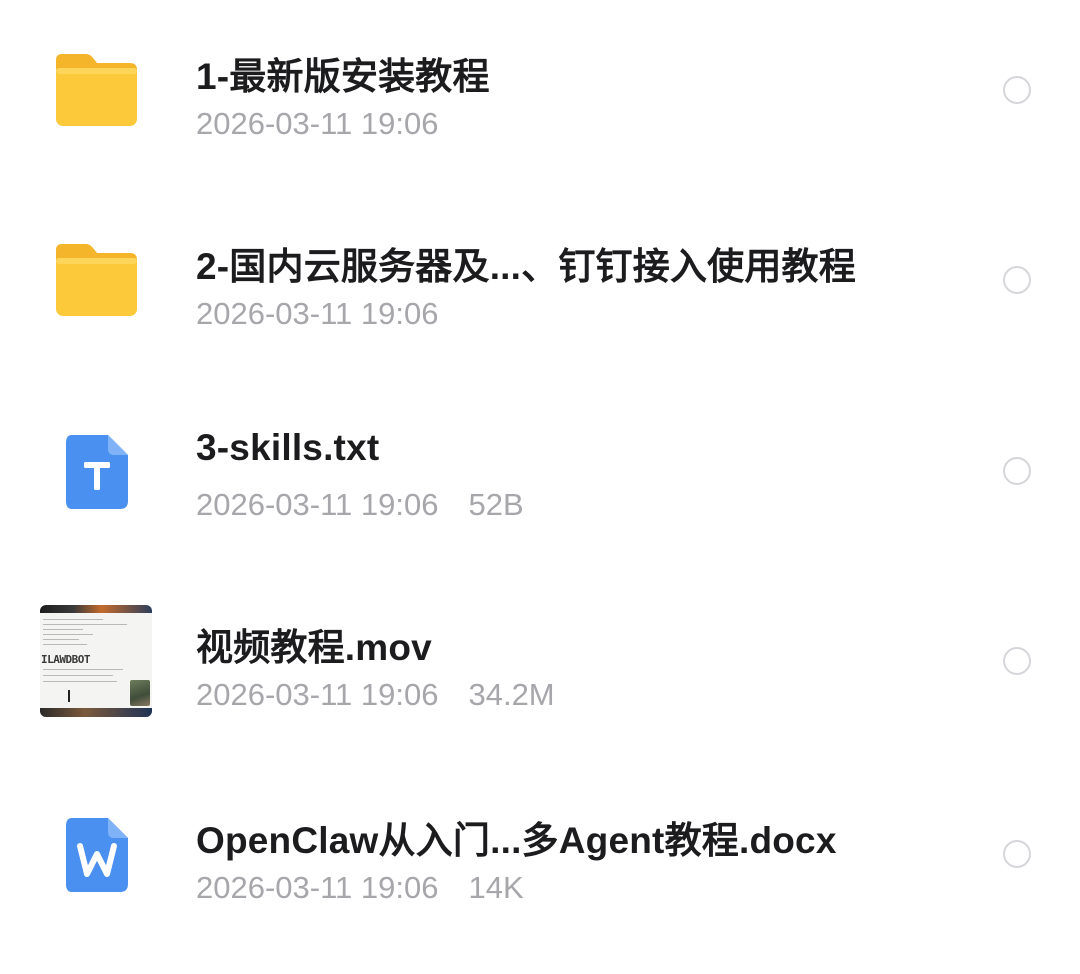 The width and height of the screenshot is (1080, 974). What do you see at coordinates (96, 661) in the screenshot?
I see `video-thumbnail: ILAWDBOT` at bounding box center [96, 661].